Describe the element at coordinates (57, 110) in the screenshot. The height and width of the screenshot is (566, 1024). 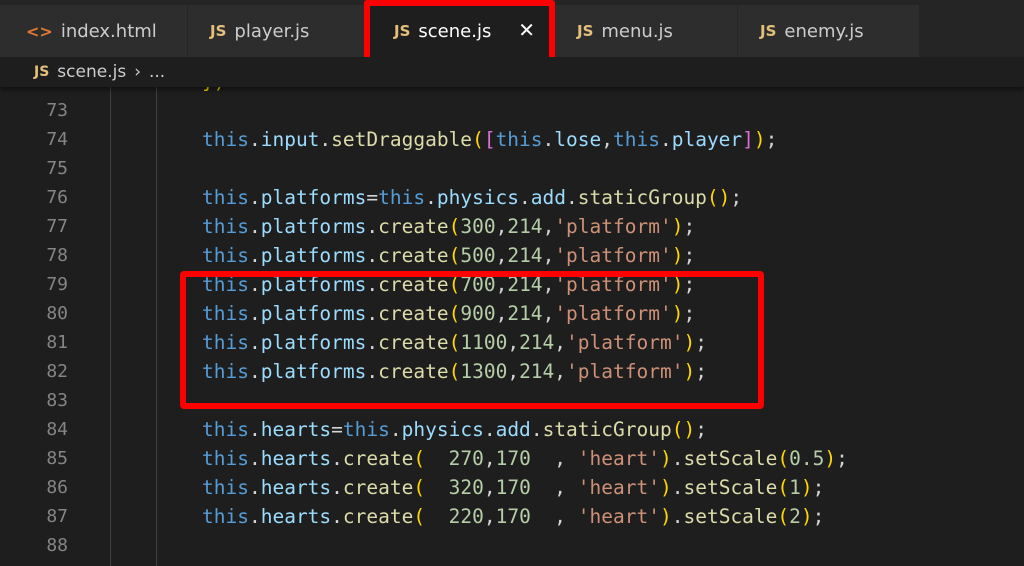
I see `line-number: 73` at that location.